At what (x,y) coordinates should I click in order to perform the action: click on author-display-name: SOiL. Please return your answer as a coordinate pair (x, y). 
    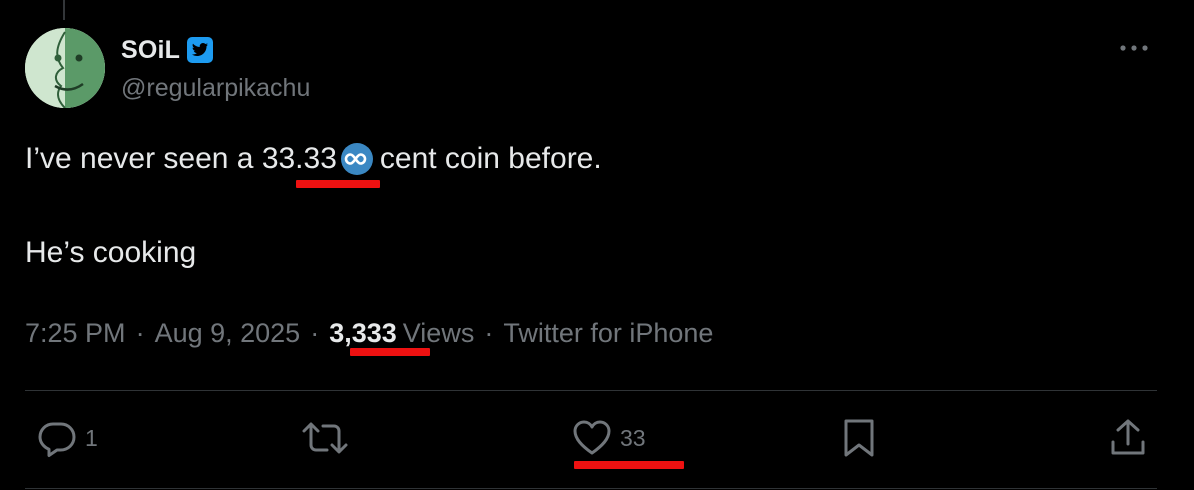
    Looking at the image, I should click on (150, 50).